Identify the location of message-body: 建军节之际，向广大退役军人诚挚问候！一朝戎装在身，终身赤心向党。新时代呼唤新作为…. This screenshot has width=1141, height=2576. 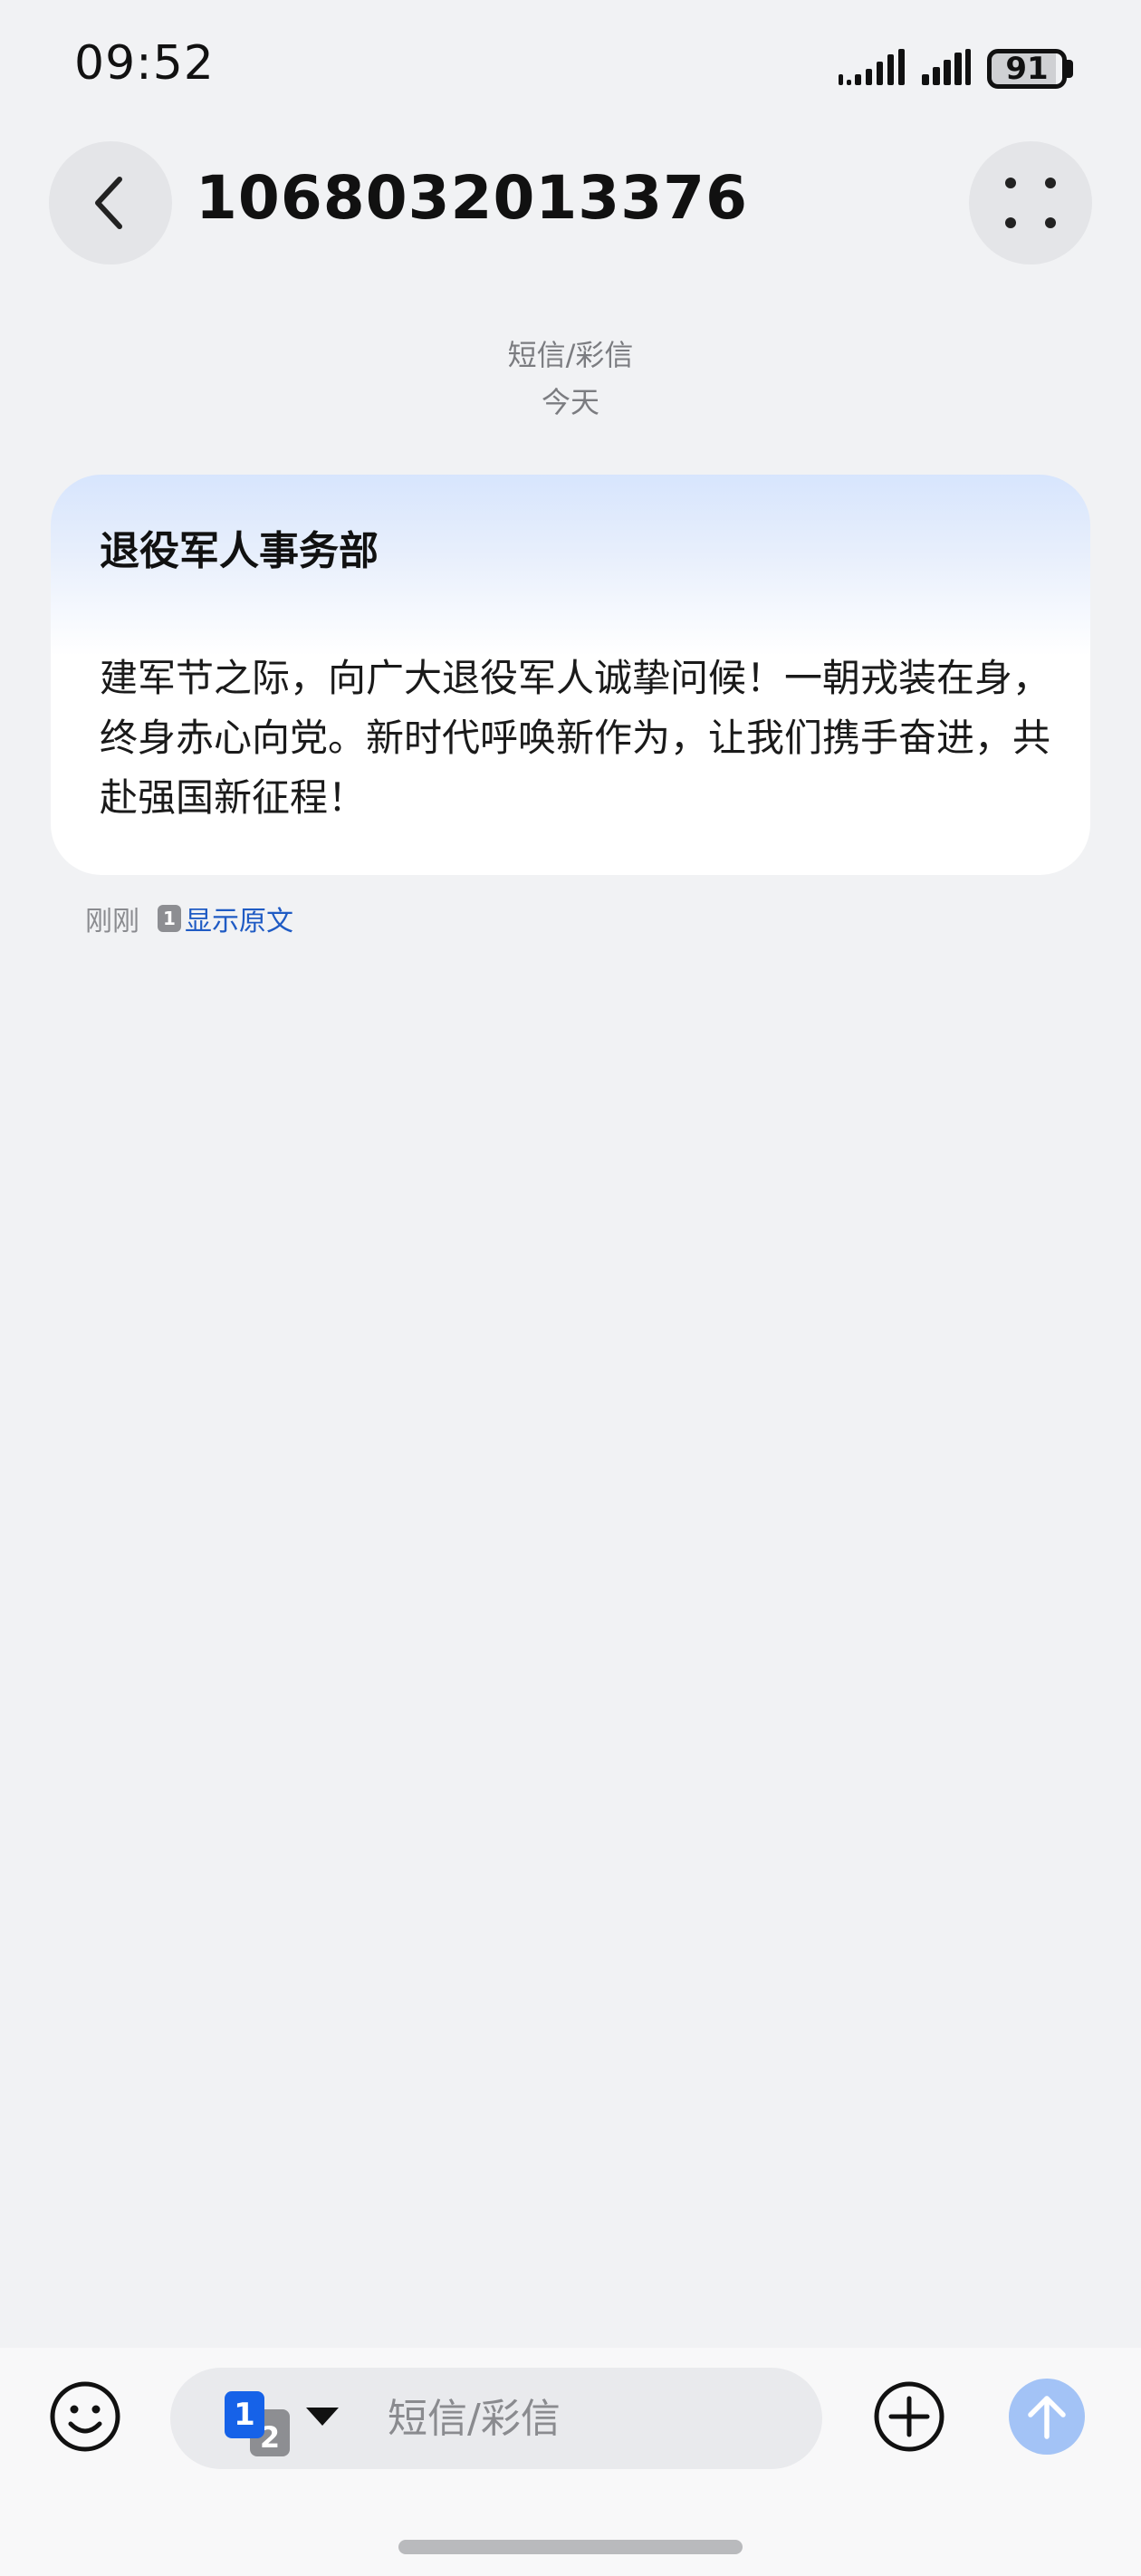
(575, 738).